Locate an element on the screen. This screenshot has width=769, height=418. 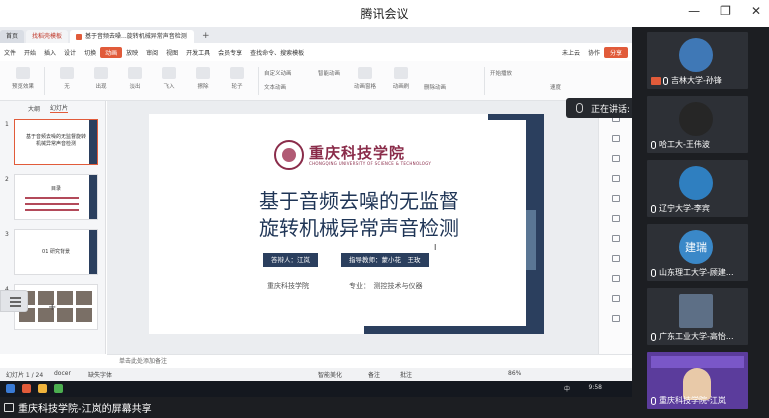
close-icon: ✕ is located at coordinates (756, 11).